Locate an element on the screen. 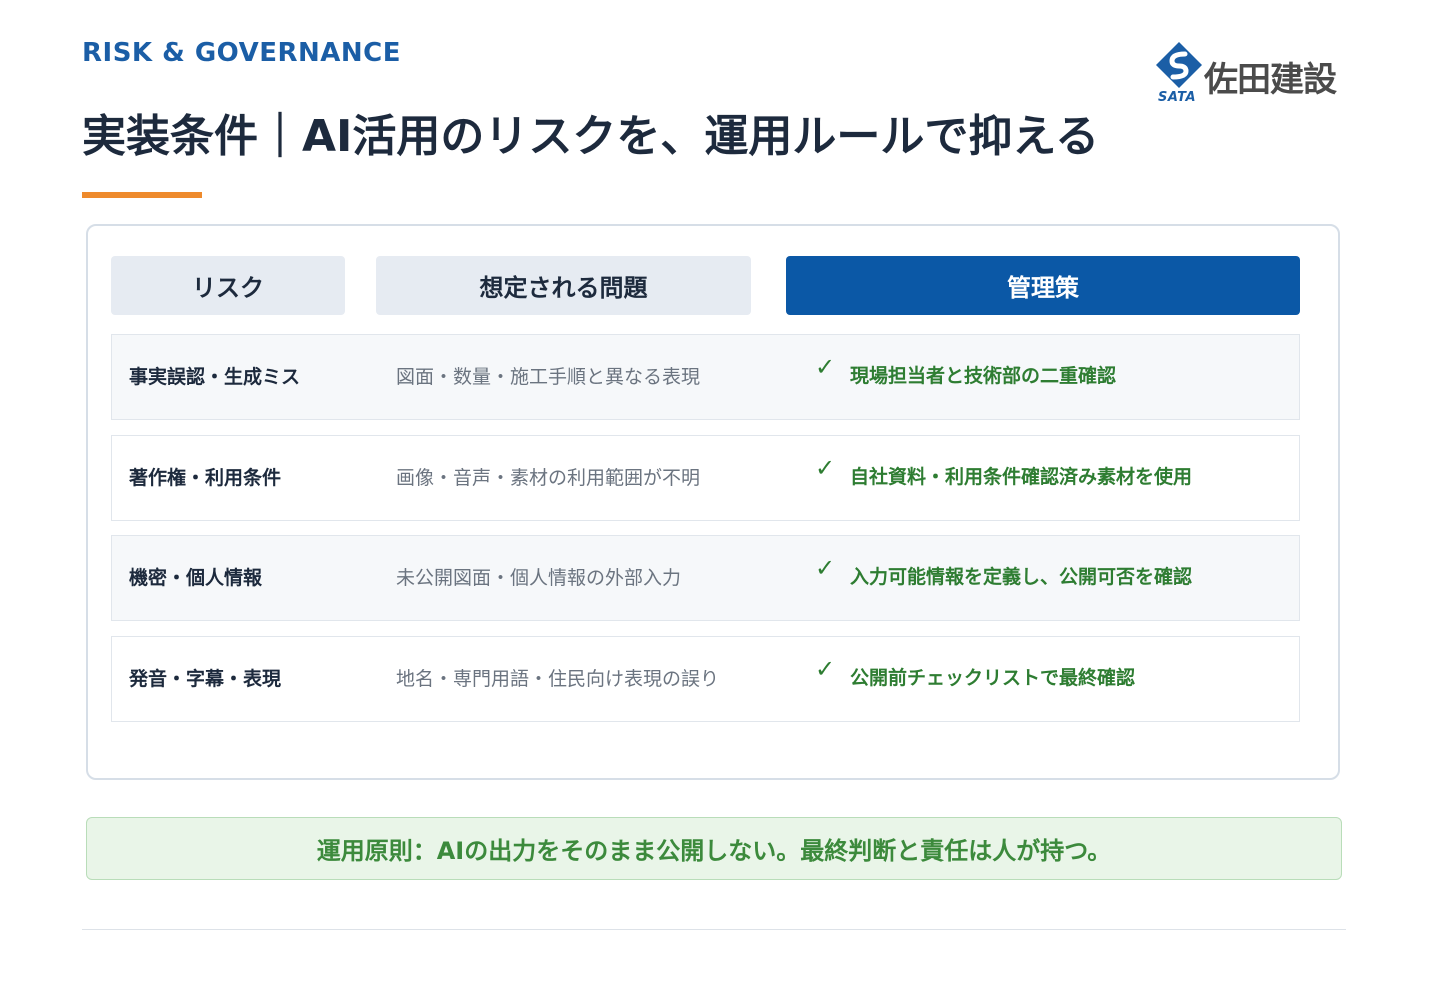 This screenshot has width=1430, height=990. company-logo: 佐田建設 SATA is located at coordinates (1252, 74).